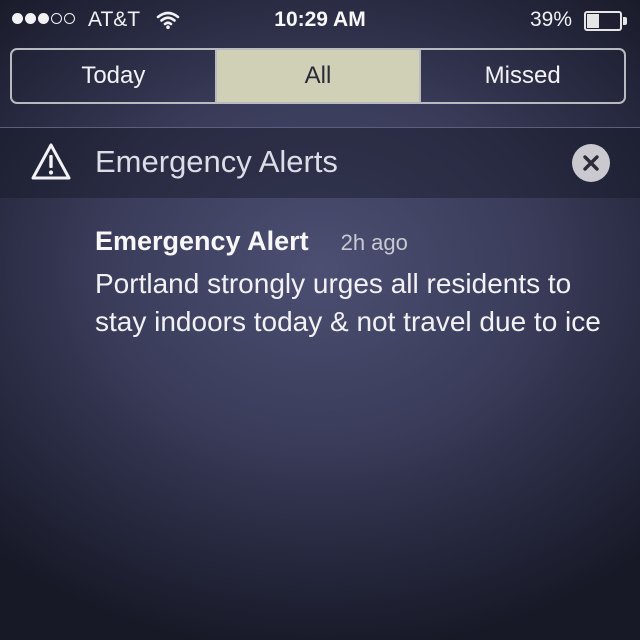  Describe the element at coordinates (202, 241) in the screenshot. I see `notification-title: Emergency Alert` at that location.